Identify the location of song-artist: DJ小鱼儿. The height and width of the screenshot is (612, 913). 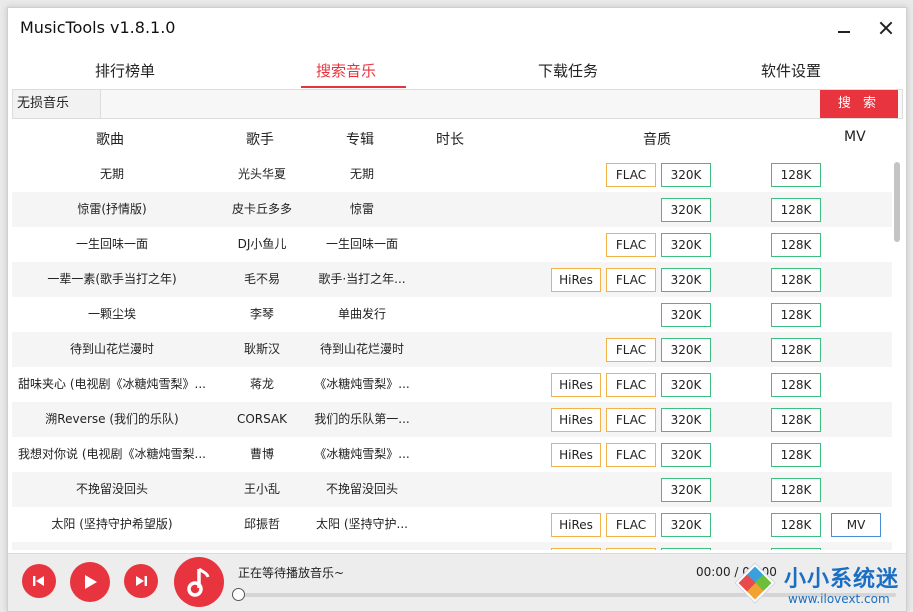
(262, 244).